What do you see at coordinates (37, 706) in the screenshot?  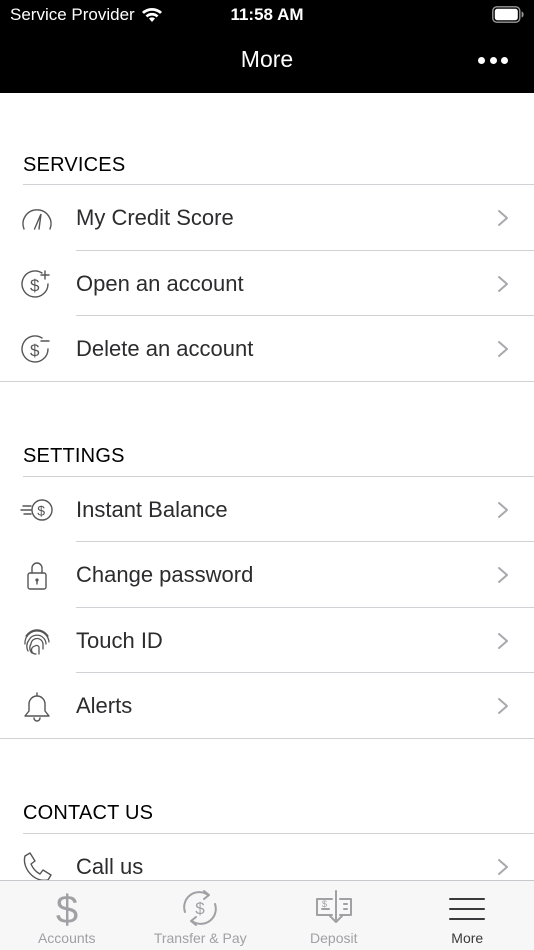 I see `bell-icon` at bounding box center [37, 706].